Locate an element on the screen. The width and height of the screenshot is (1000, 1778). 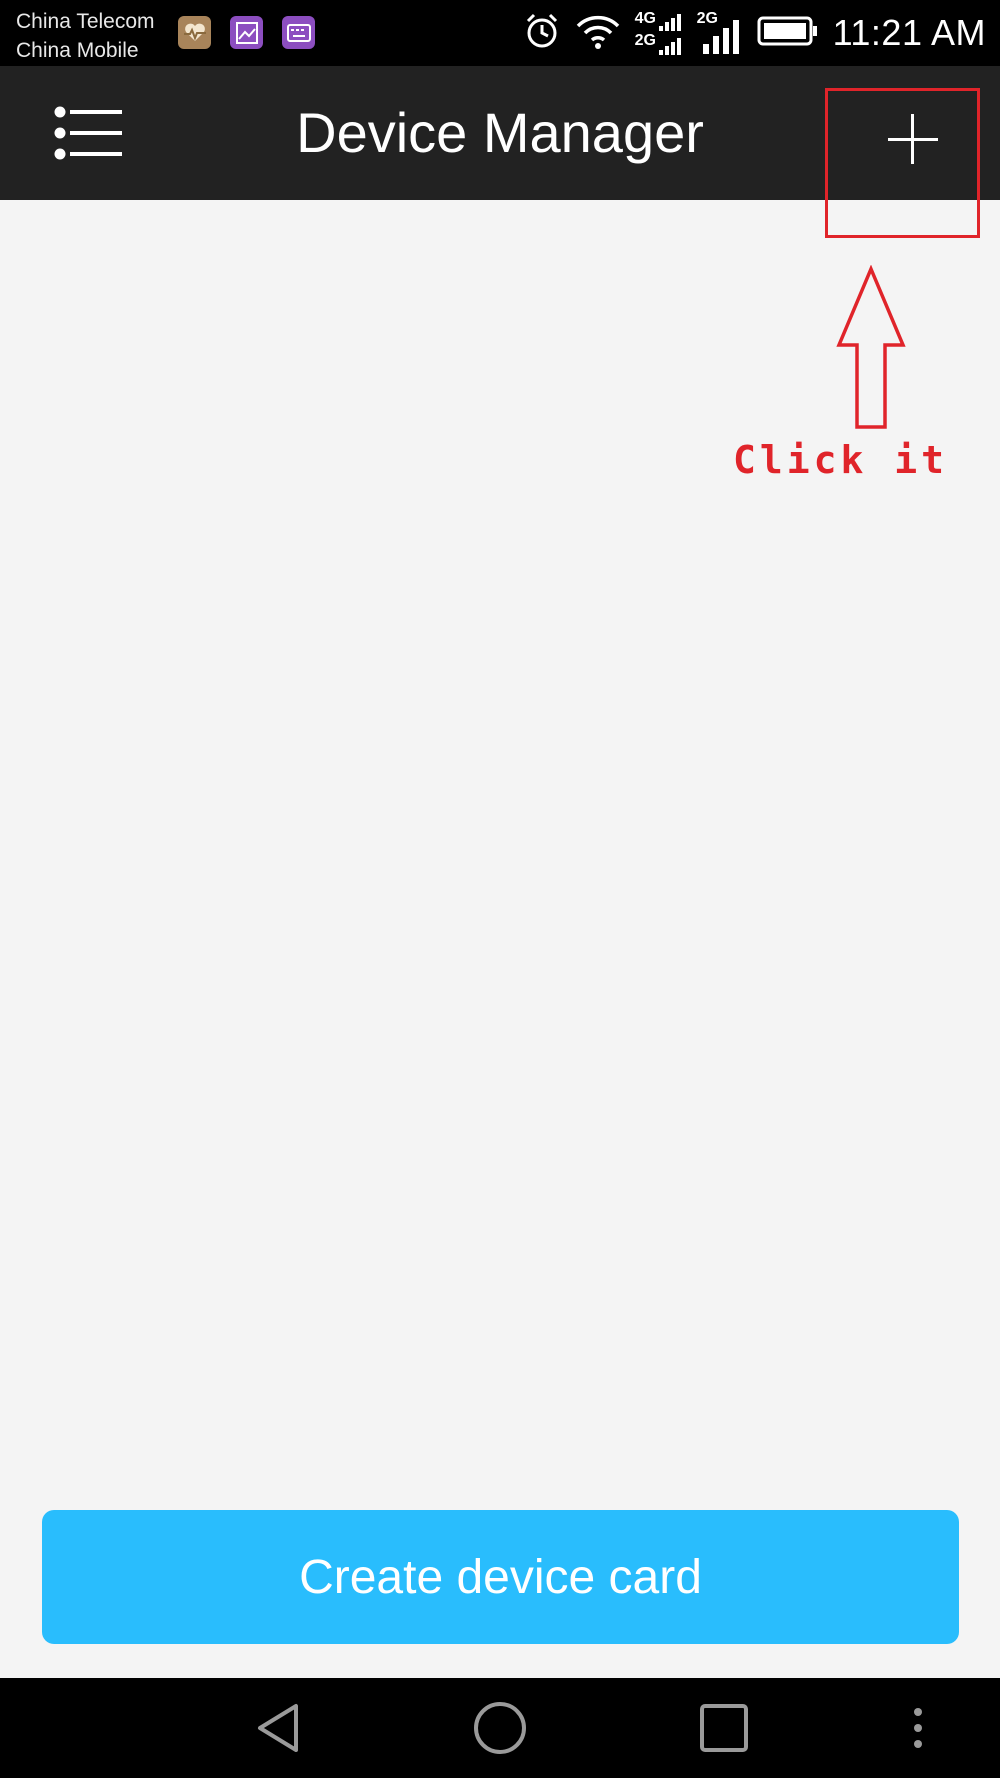
network-label-2: 2G is located at coordinates (645, 40).